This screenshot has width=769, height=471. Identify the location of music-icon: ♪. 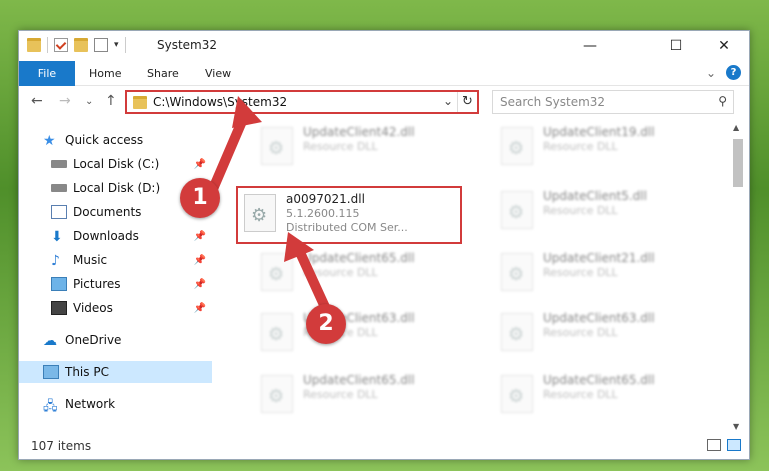
(55, 261).